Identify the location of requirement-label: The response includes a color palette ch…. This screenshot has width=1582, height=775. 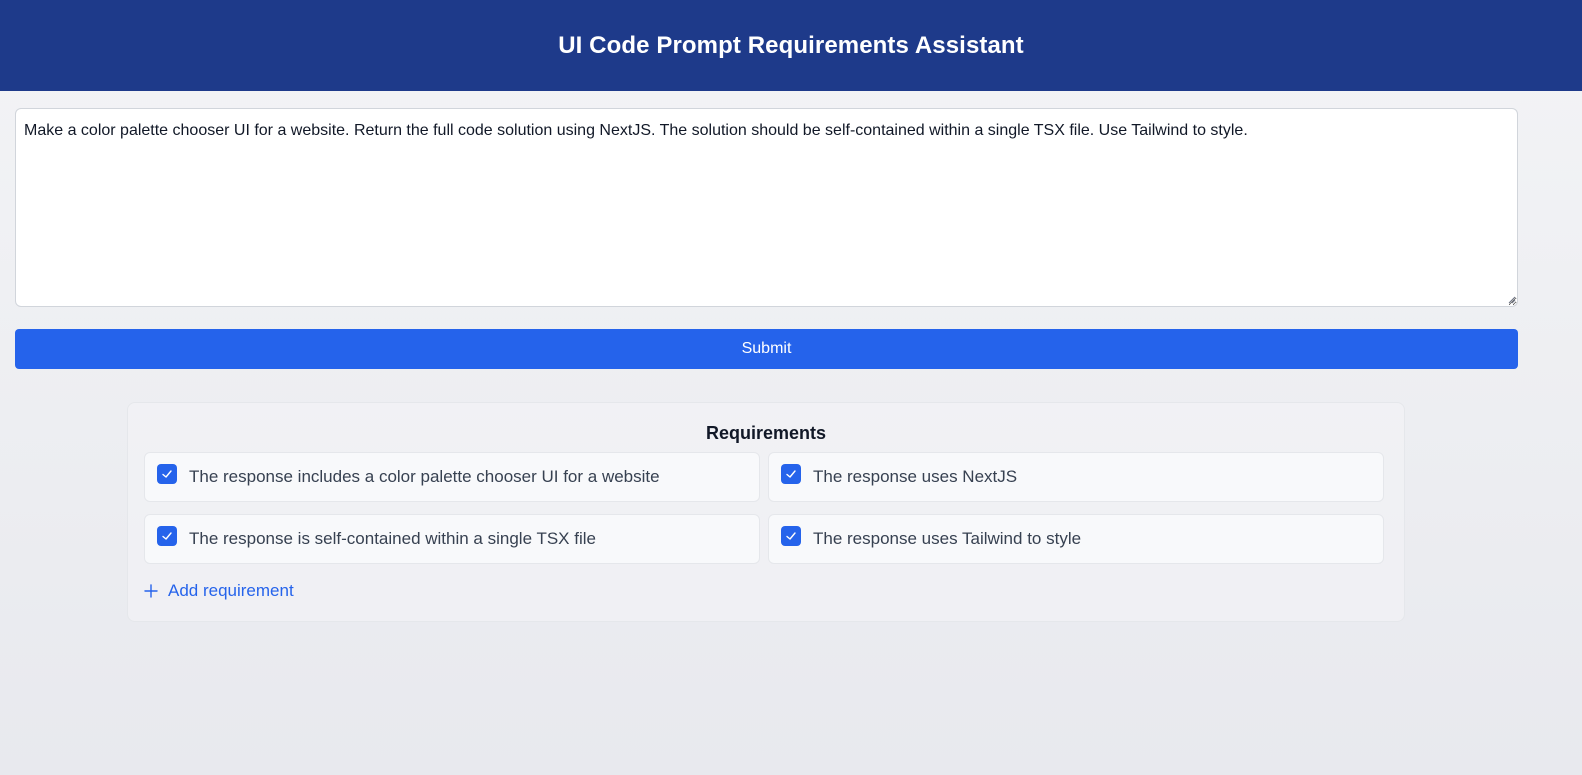
(424, 476).